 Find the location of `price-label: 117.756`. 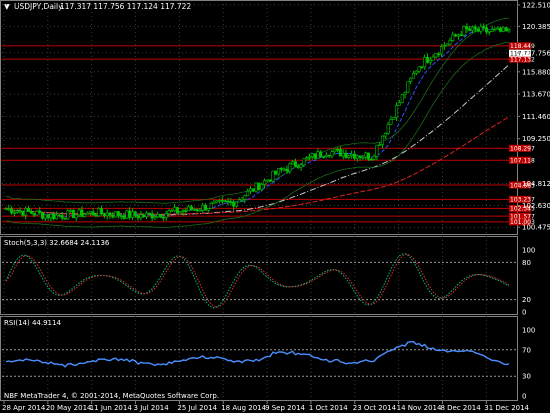

price-label: 117.756 is located at coordinates (536, 53).